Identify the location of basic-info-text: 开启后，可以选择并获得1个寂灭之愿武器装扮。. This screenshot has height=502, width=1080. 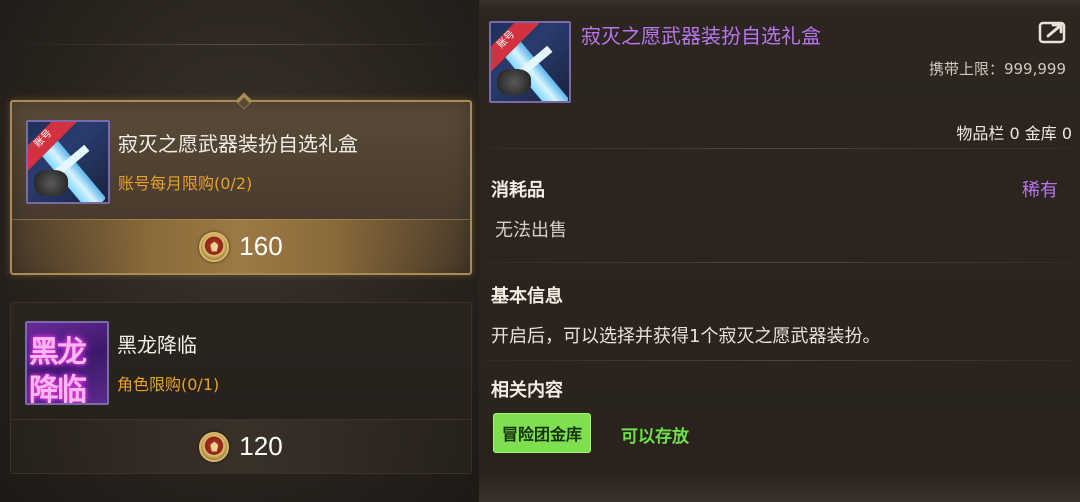
(686, 336).